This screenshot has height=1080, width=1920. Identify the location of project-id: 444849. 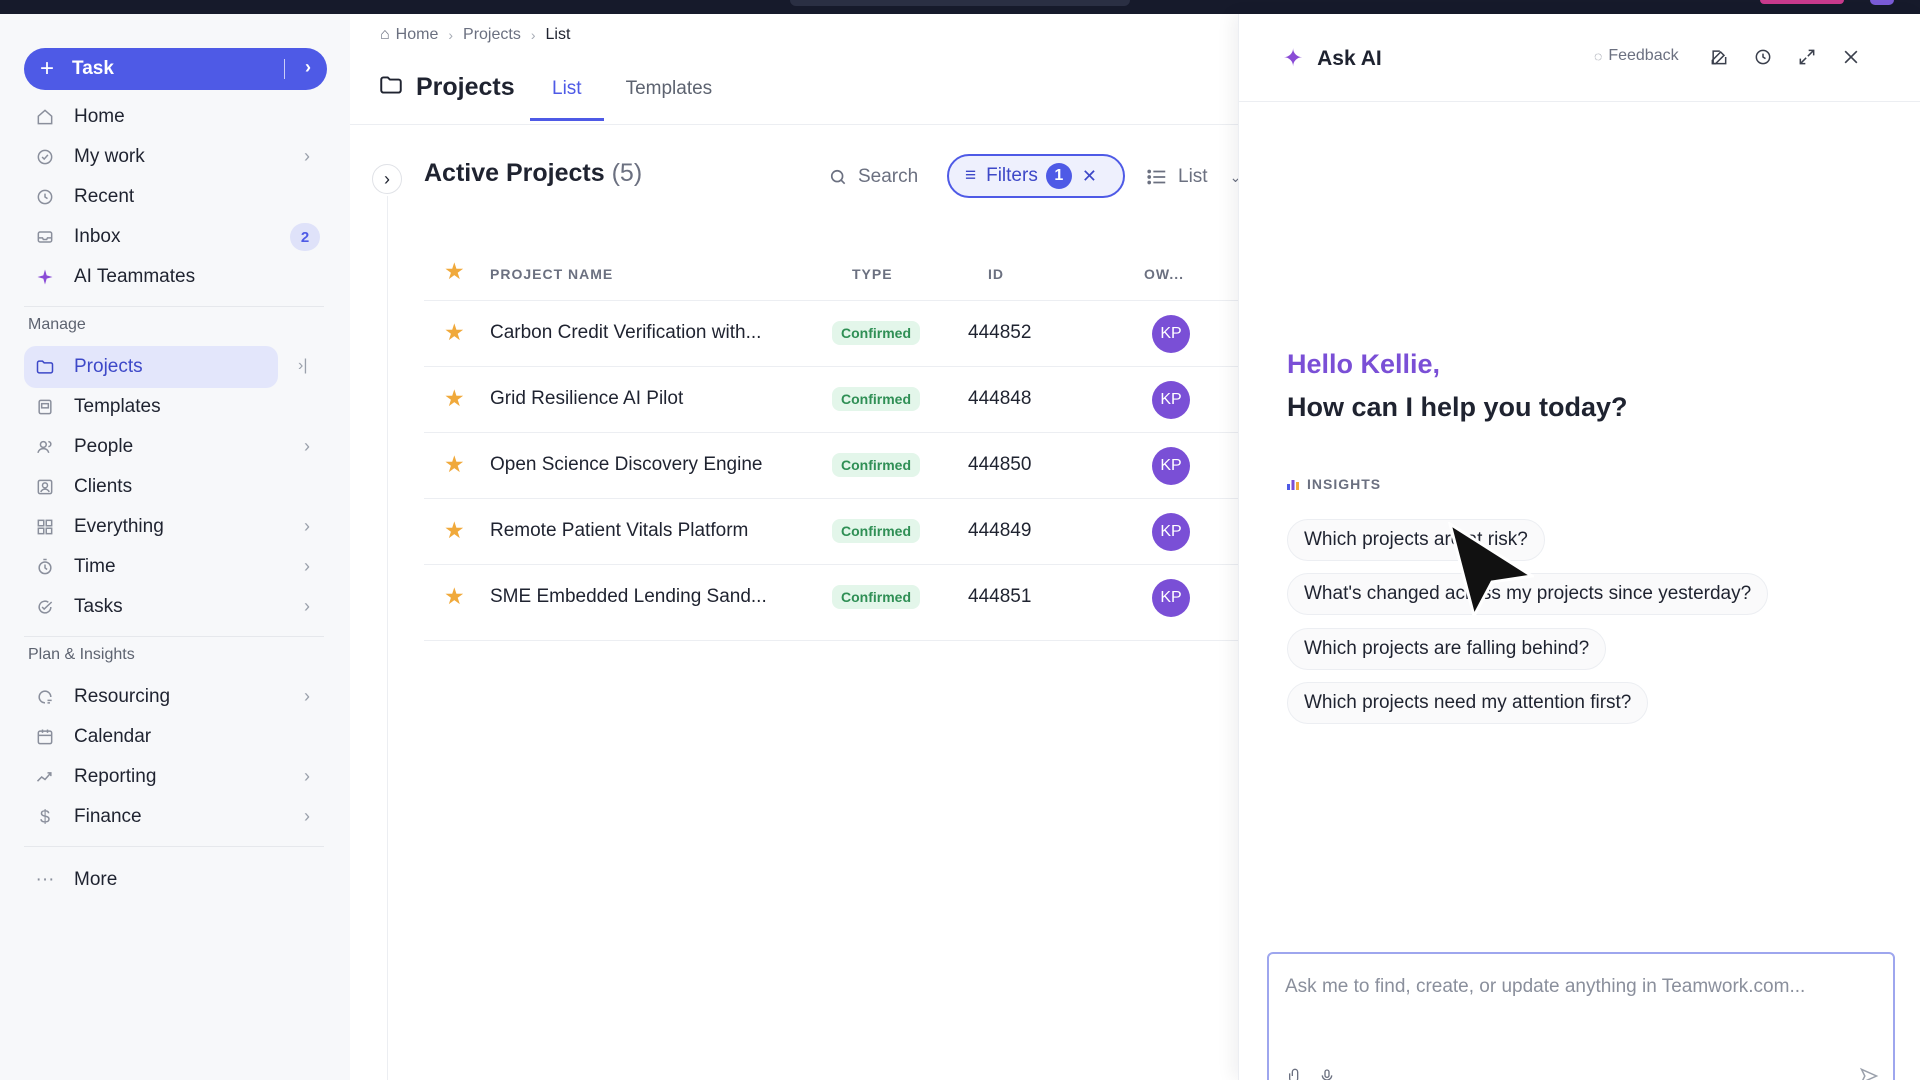
(1000, 530).